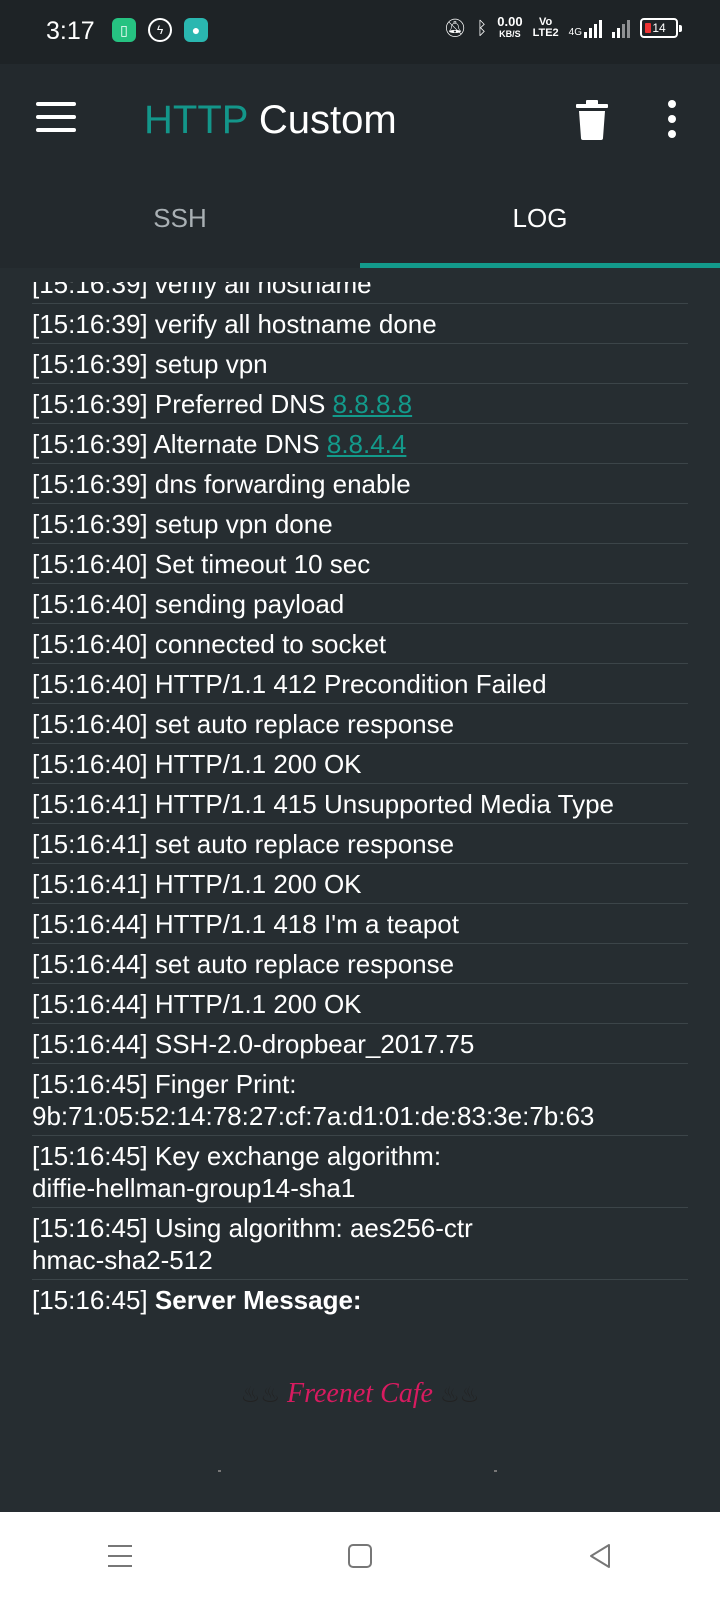 The width and height of the screenshot is (720, 1600). What do you see at coordinates (270, 120) in the screenshot?
I see `app-title: HTTP Custom` at bounding box center [270, 120].